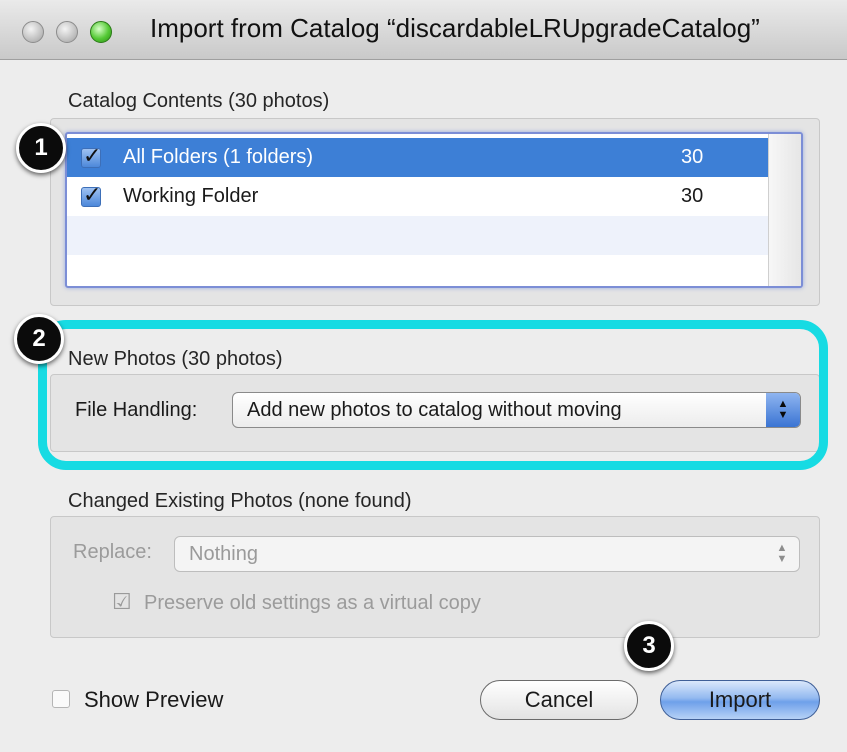 Image resolution: width=847 pixels, height=752 pixels. Describe the element at coordinates (33, 32) in the screenshot. I see `close-window-button` at that location.